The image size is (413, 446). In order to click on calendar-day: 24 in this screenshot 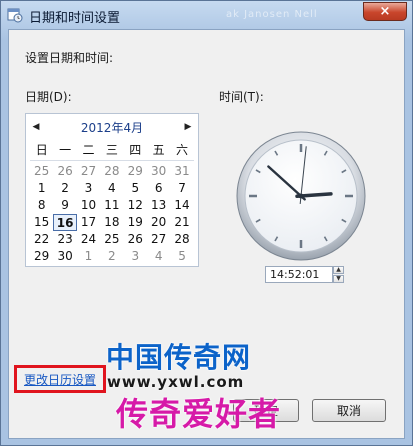, I will do `click(88, 239)`.